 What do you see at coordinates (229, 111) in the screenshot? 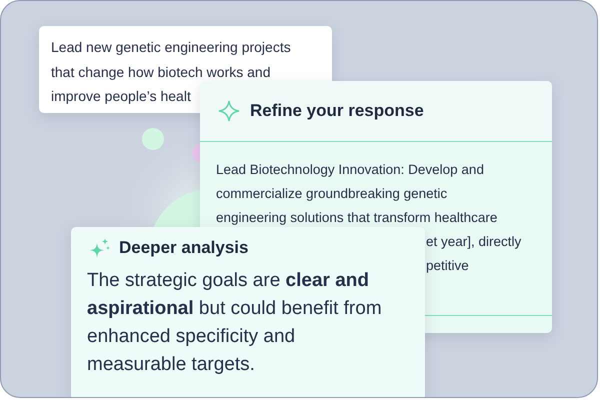
I see `sparkle-icon` at bounding box center [229, 111].